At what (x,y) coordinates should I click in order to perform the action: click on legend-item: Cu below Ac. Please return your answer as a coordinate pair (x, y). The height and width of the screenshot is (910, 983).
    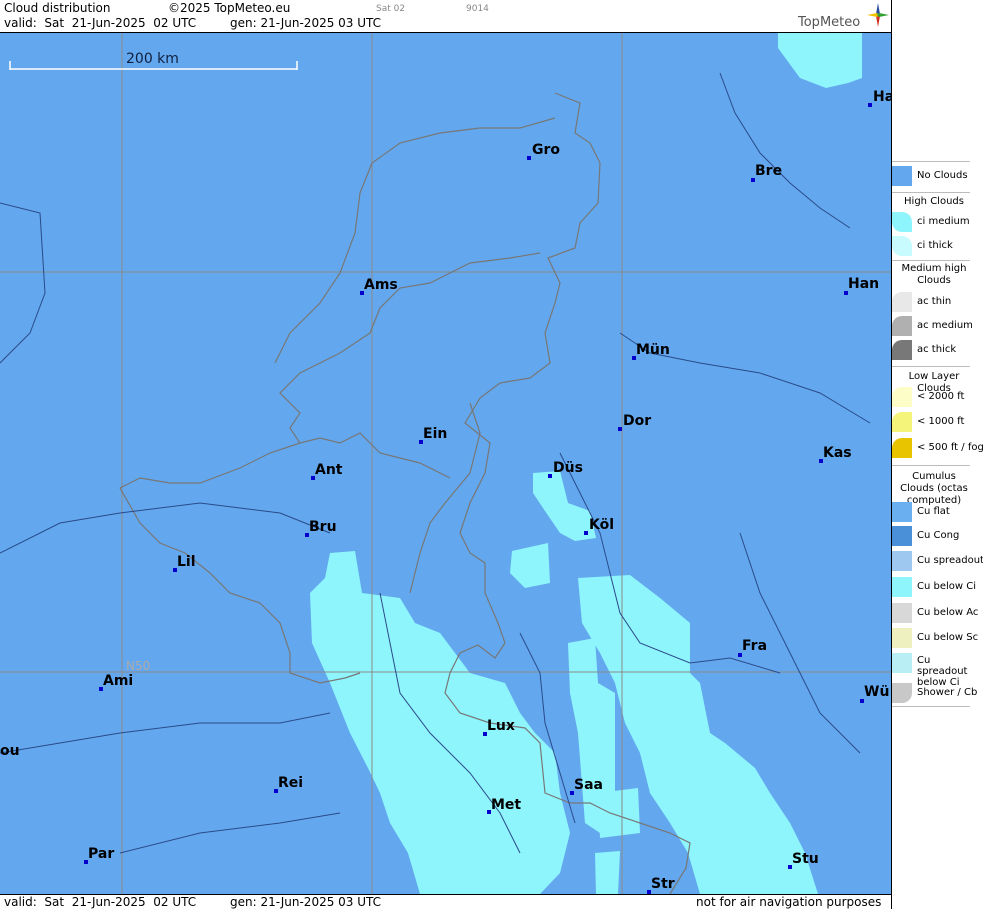
    Looking at the image, I should click on (935, 613).